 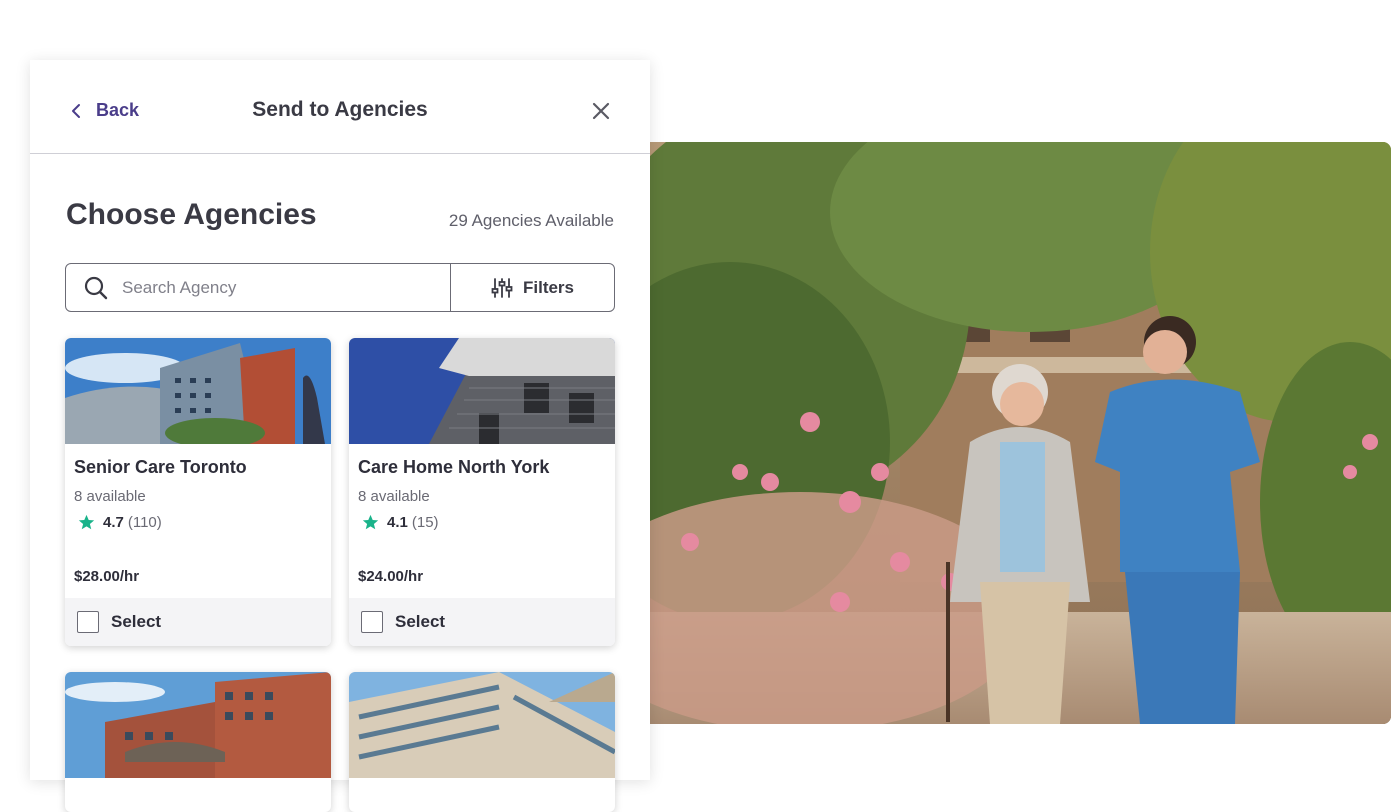 I want to click on agencies-available-count: 29 Agencies Available, so click(x=531, y=220).